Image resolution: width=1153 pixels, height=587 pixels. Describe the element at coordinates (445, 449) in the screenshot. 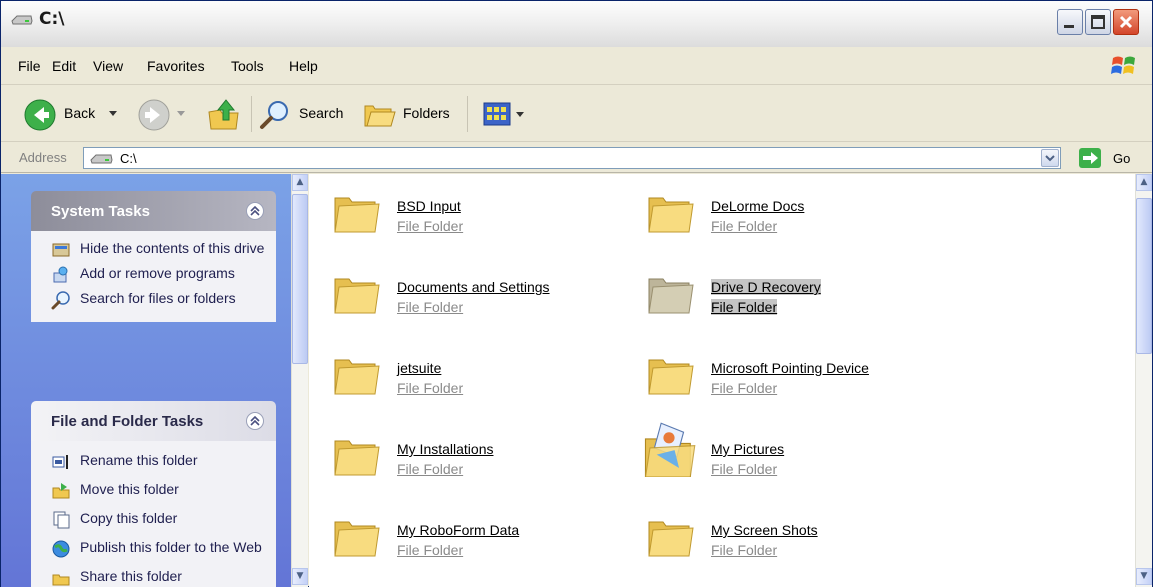

I see `item-name: My Installations` at that location.